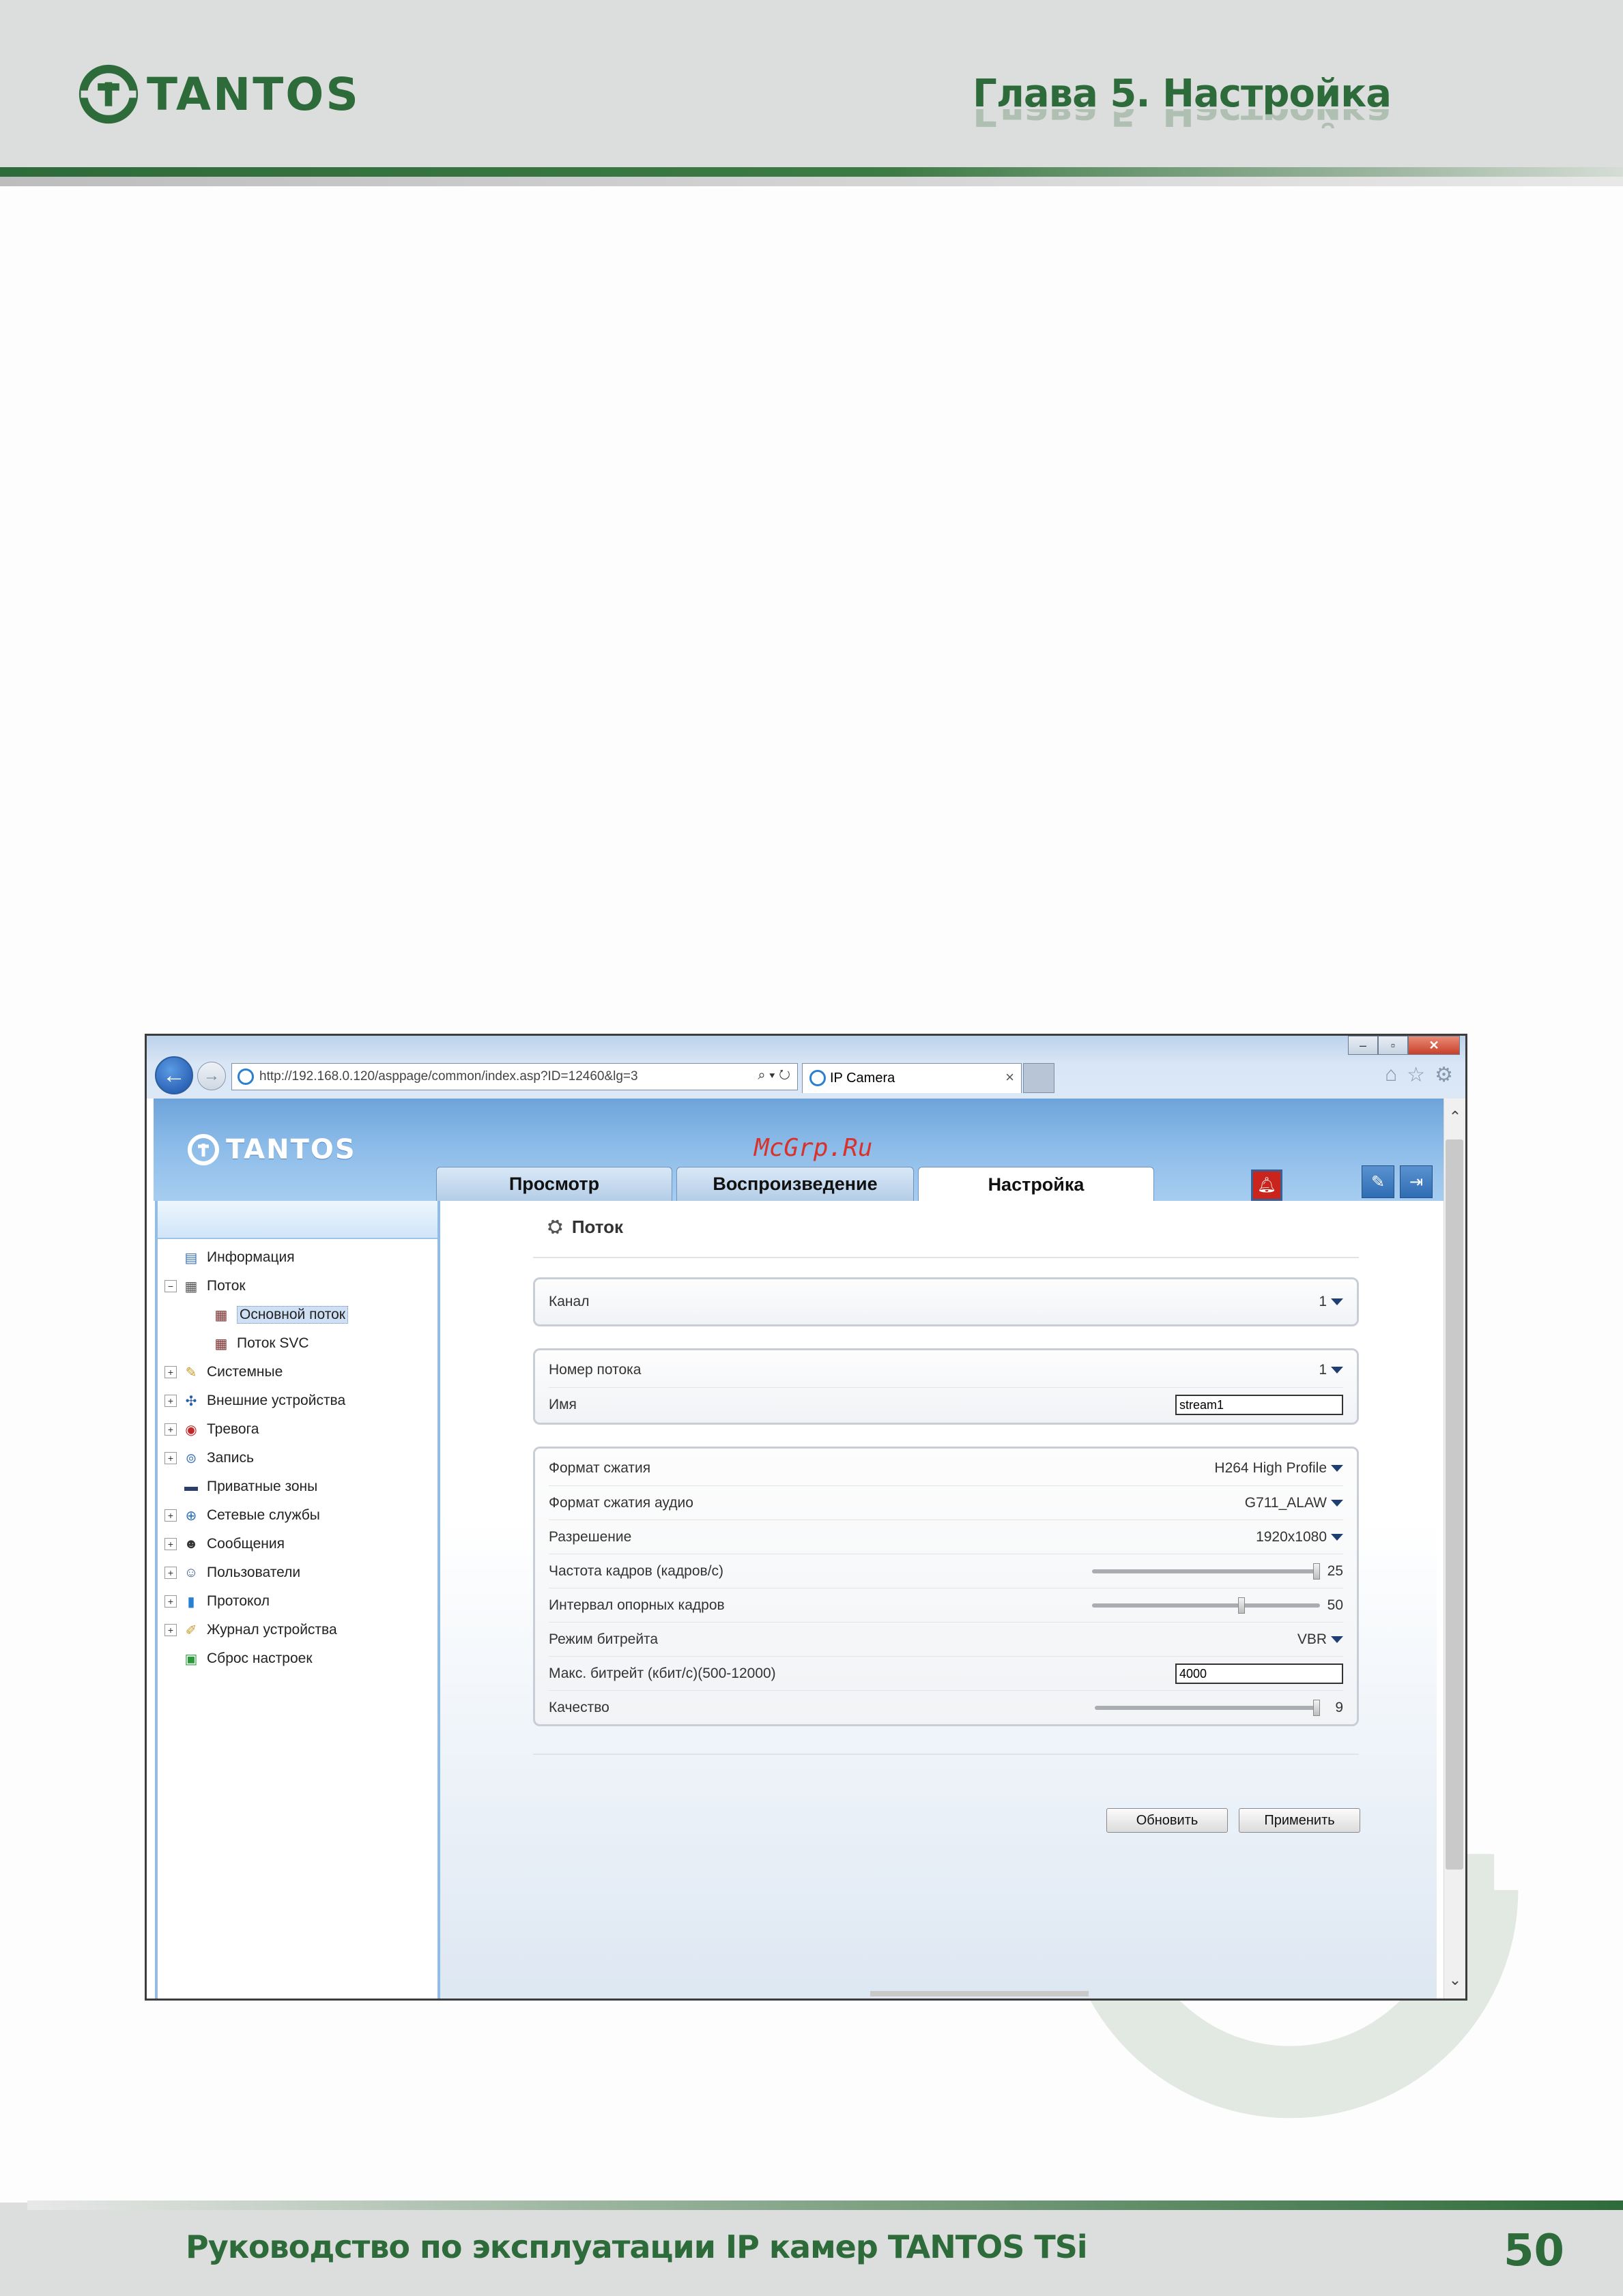 The width and height of the screenshot is (1623, 2296). I want to click on arrow-left-icon: ←, so click(174, 1075).